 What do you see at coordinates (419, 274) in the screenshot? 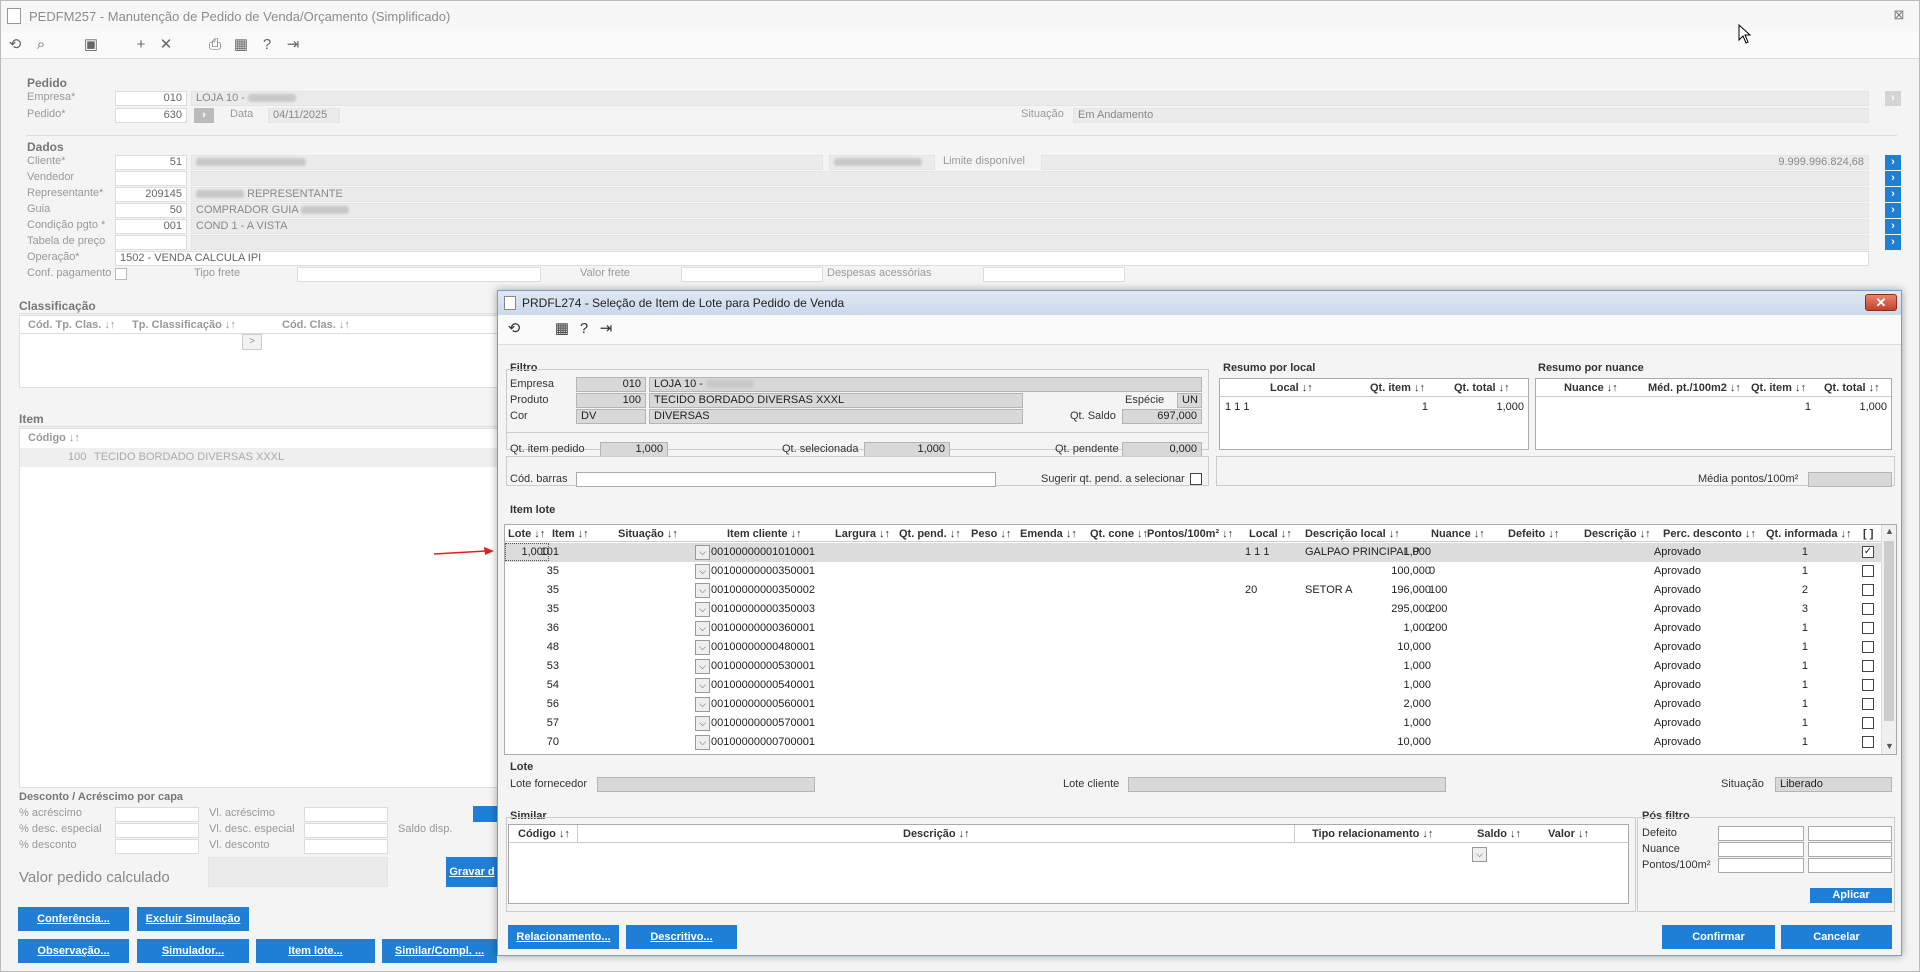
I see `tipo-frete-select` at bounding box center [419, 274].